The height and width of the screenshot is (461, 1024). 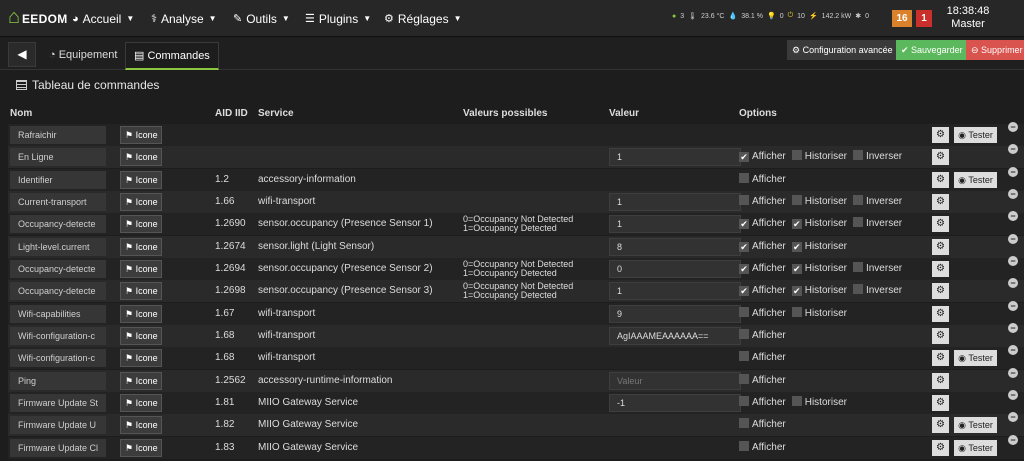 What do you see at coordinates (103, 18) in the screenshot?
I see `nav-accueil: ◕ Accueil ▼` at bounding box center [103, 18].